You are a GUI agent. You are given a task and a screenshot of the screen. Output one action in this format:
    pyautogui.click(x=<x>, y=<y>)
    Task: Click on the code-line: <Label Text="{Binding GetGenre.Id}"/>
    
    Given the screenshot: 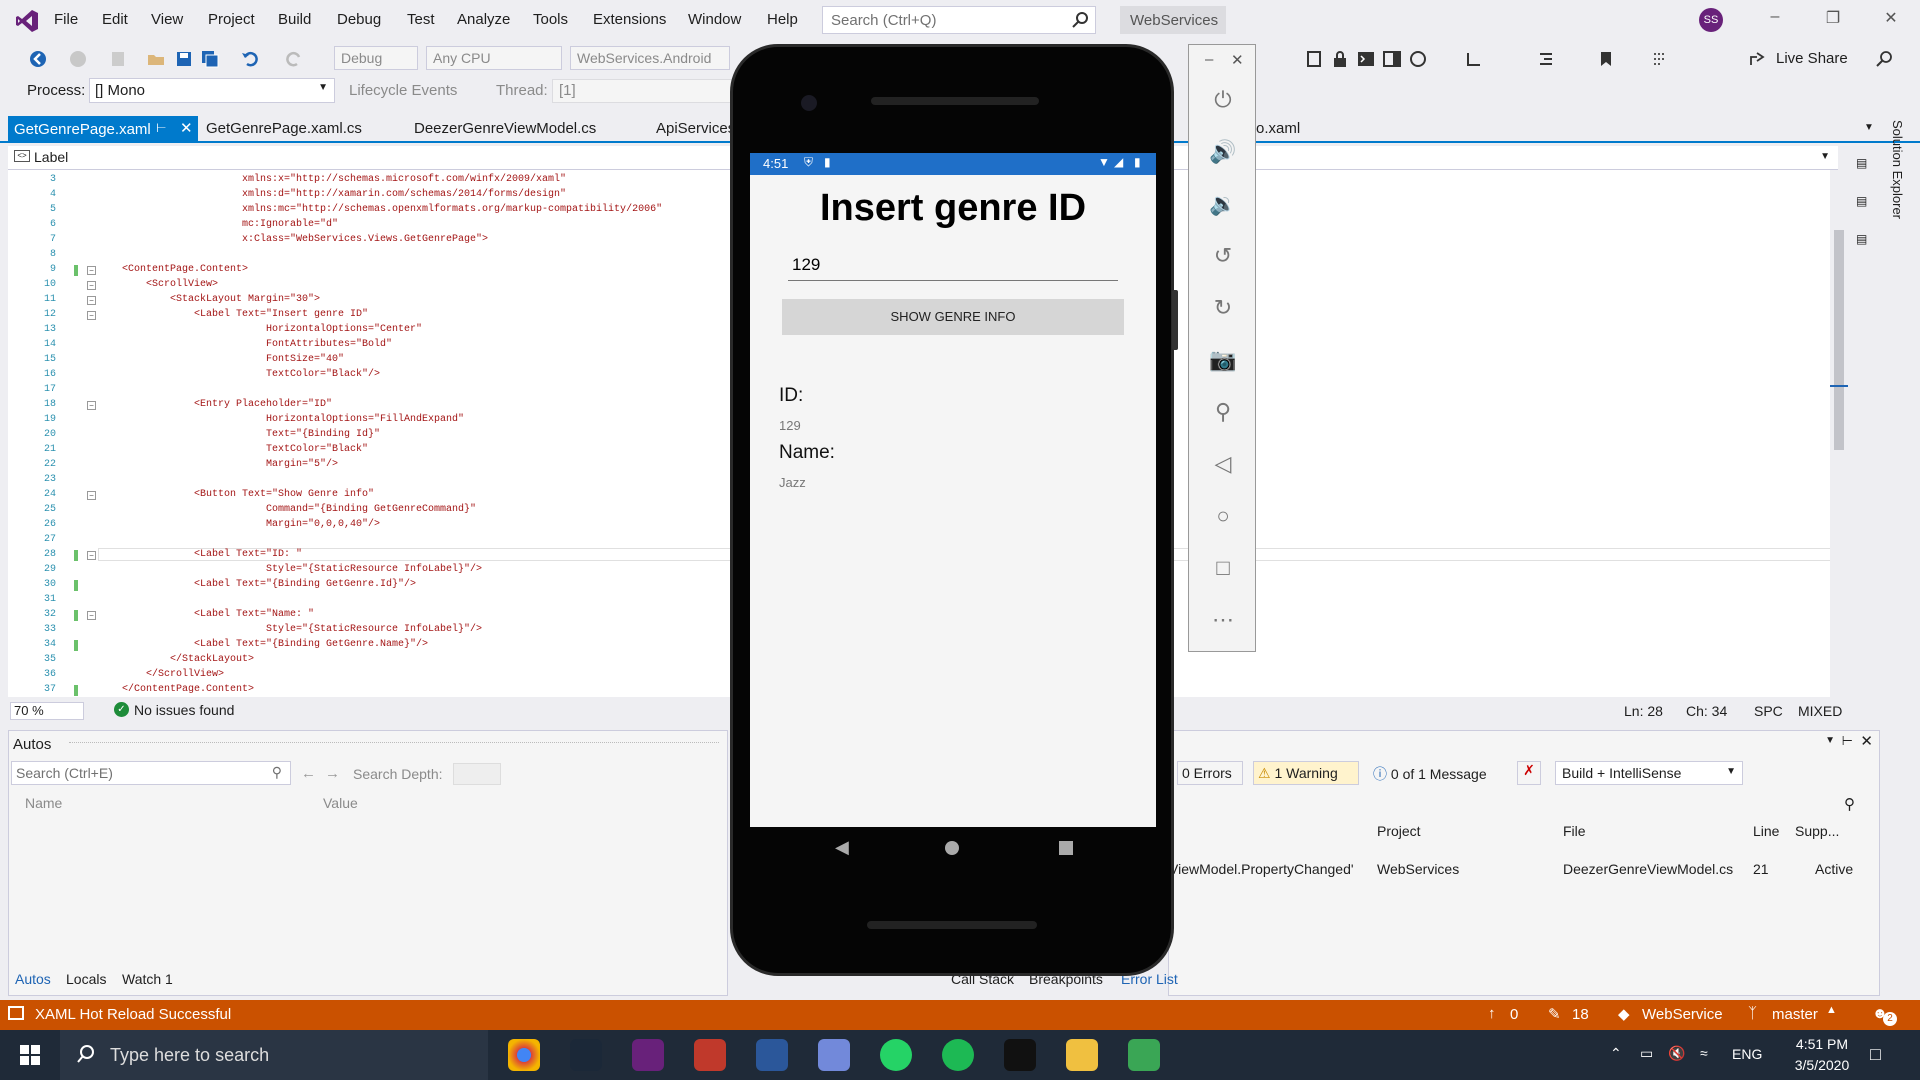 What is the action you would take?
    pyautogui.click(x=305, y=584)
    